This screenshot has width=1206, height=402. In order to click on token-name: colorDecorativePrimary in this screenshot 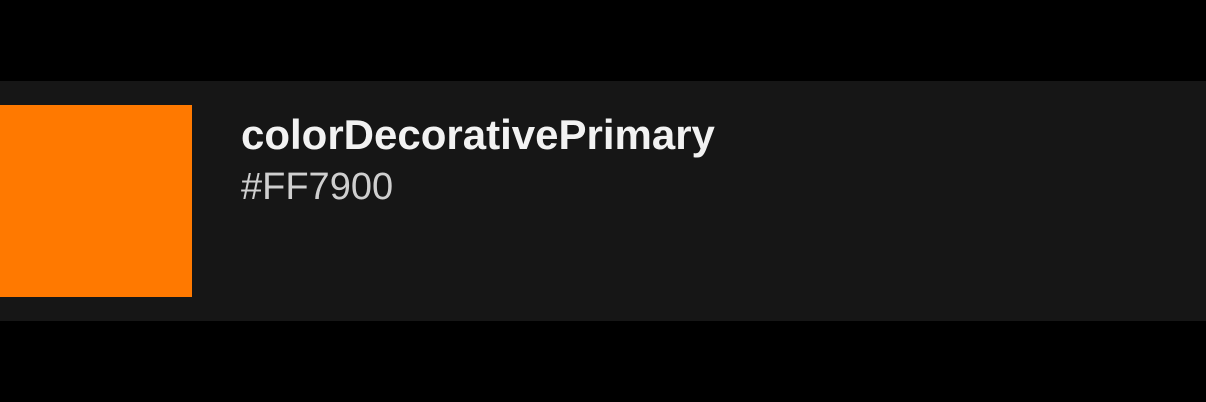, I will do `click(478, 134)`.